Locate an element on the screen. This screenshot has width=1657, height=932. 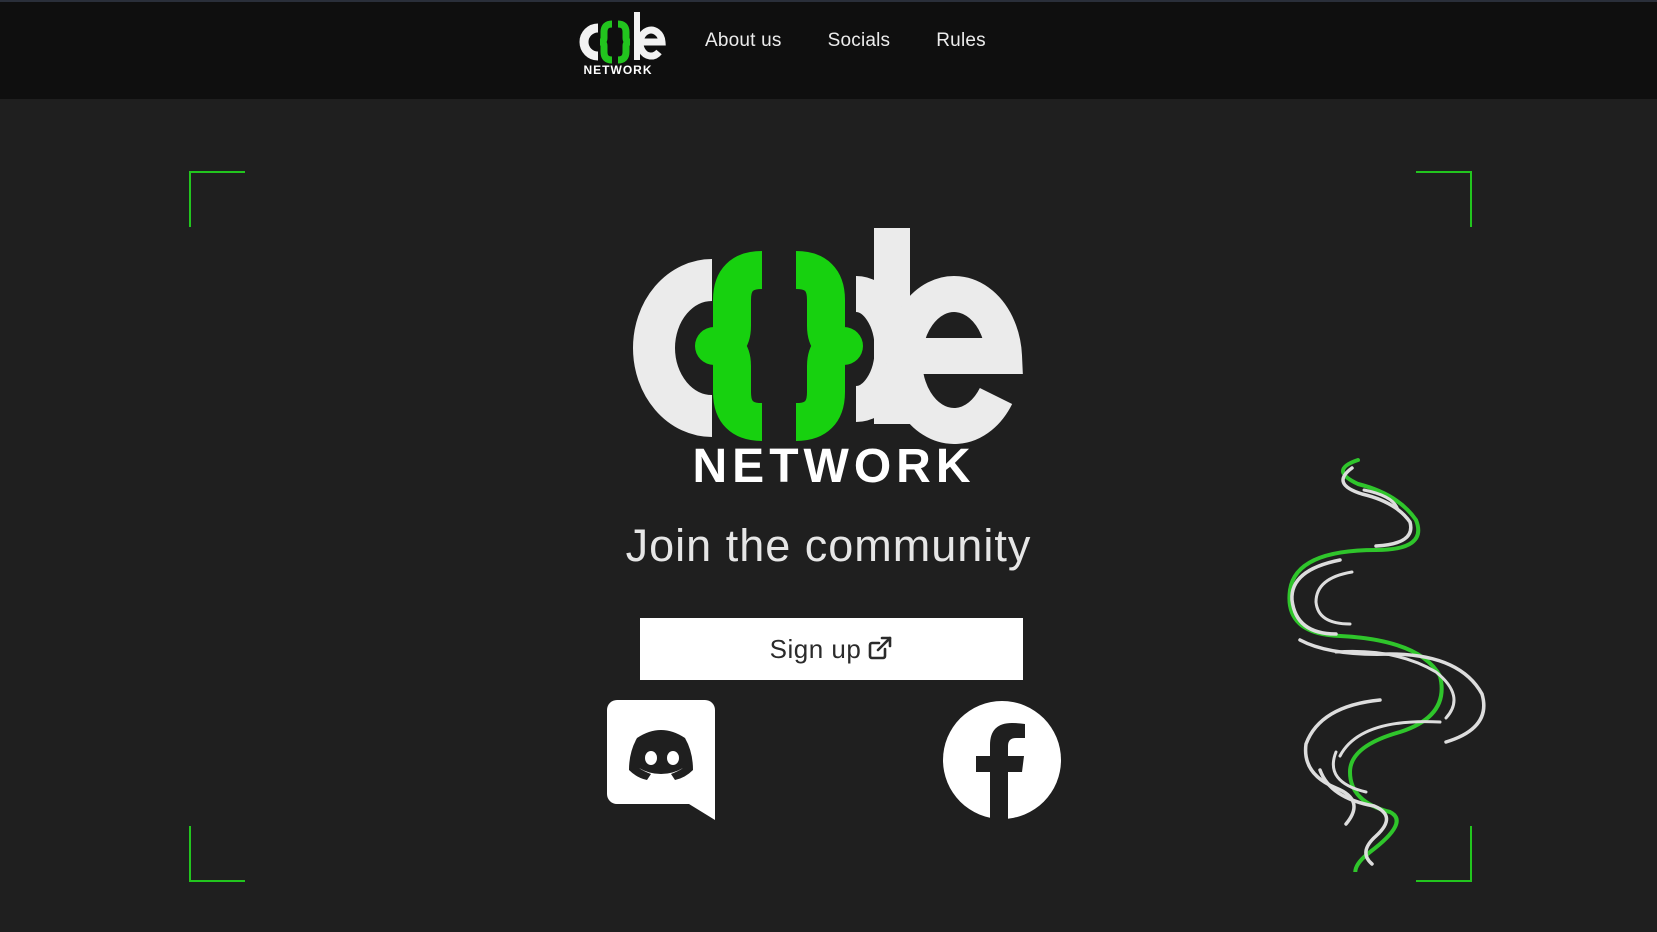
facebook-icon is located at coordinates (1002, 762).